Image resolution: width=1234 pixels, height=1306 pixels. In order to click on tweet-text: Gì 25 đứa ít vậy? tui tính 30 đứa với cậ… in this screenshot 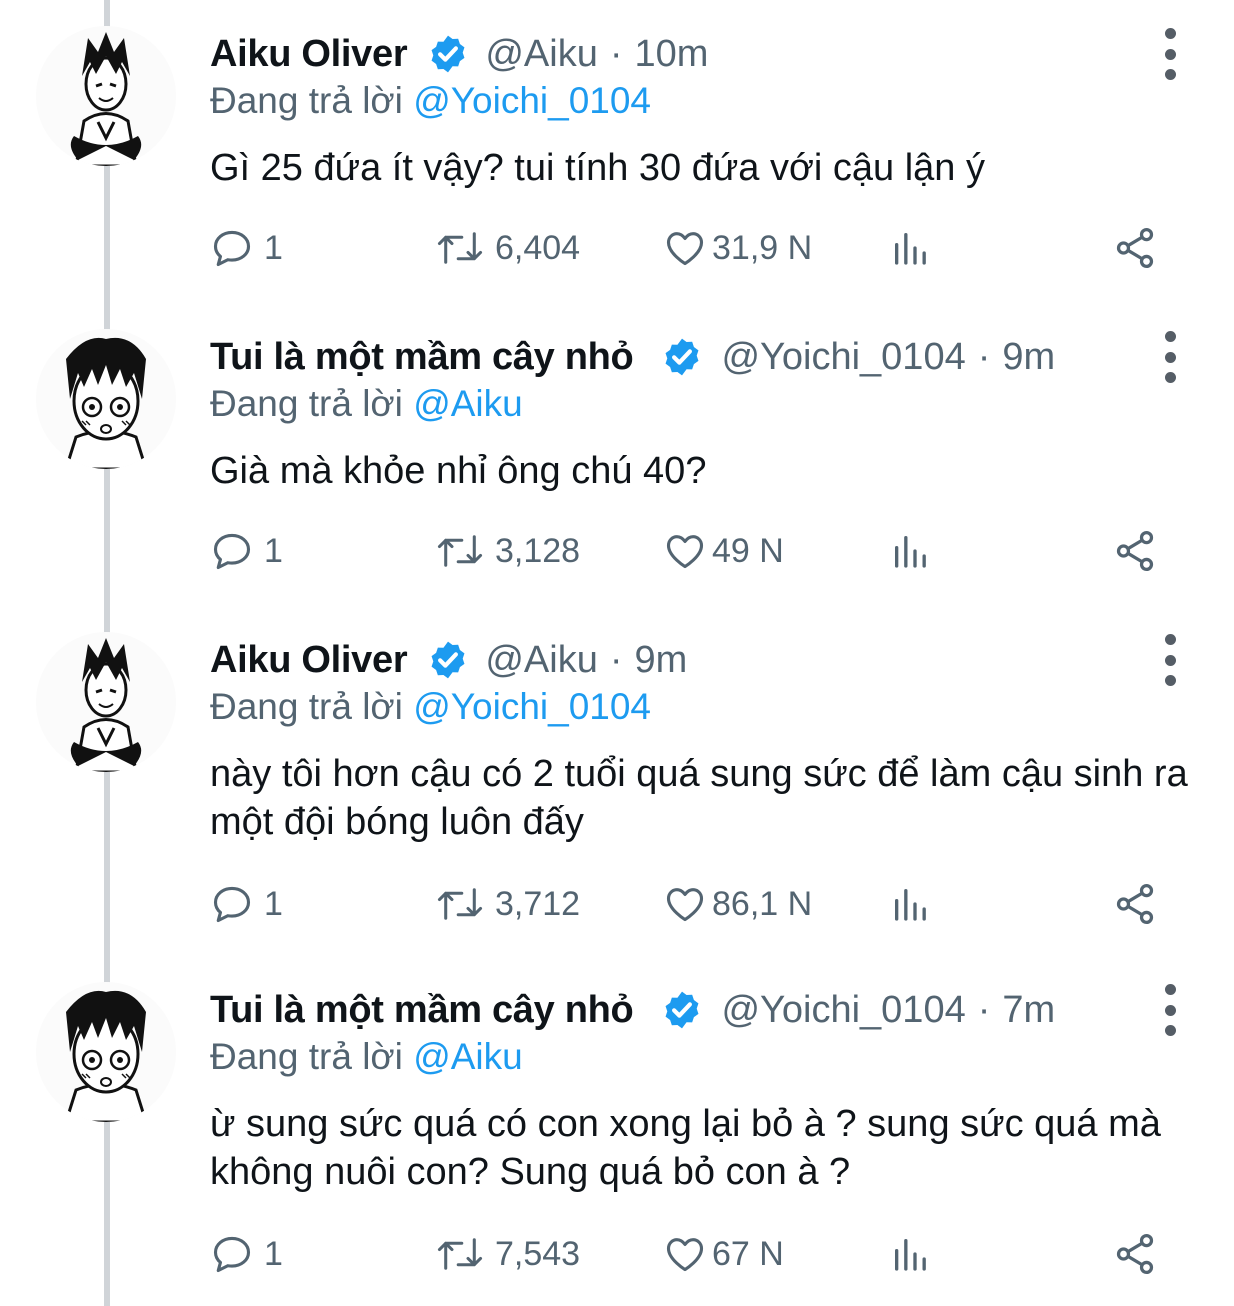, I will do `click(597, 168)`.